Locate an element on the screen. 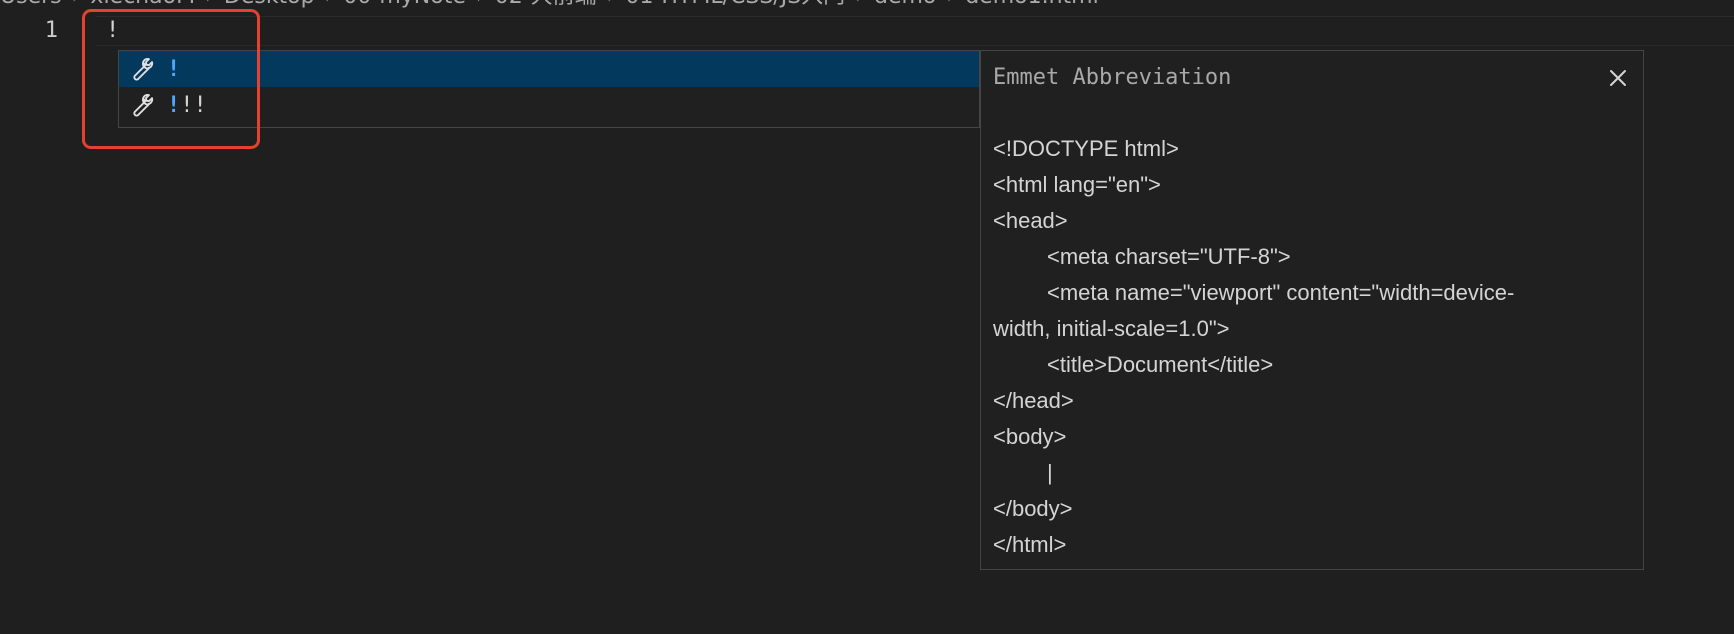 This screenshot has width=1734, height=634. code-line: ! is located at coordinates (112, 31).